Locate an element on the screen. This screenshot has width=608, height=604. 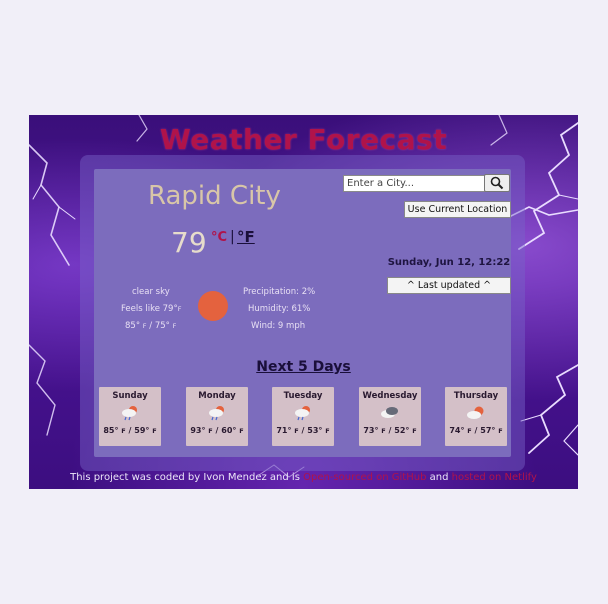
forecast-low: 59° is located at coordinates (142, 430).